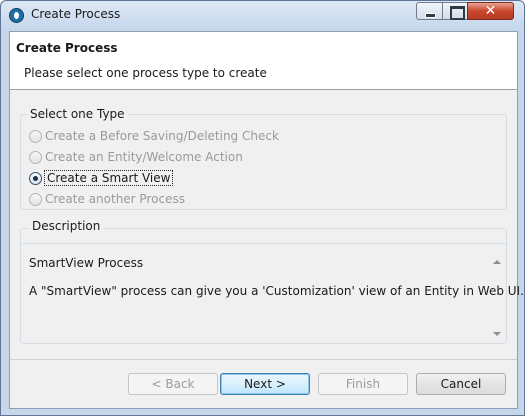  I want to click on option-another-process: Create another Process, so click(107, 199).